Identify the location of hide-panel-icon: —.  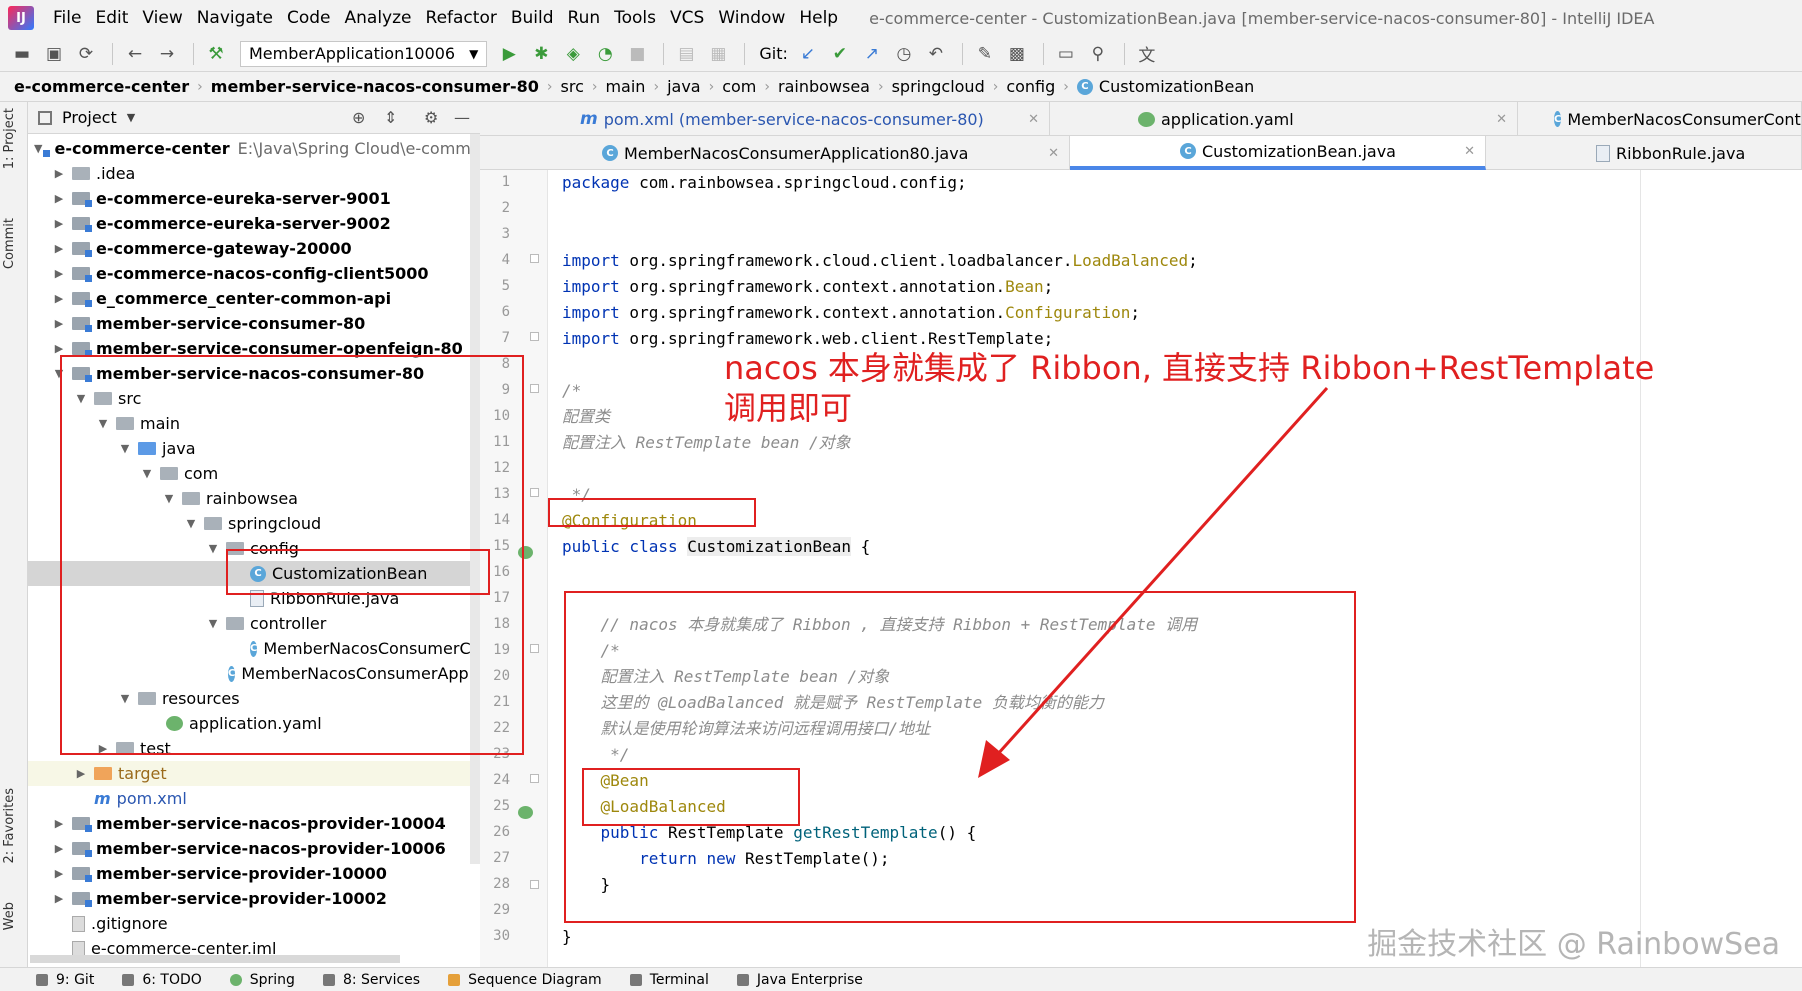
(462, 117).